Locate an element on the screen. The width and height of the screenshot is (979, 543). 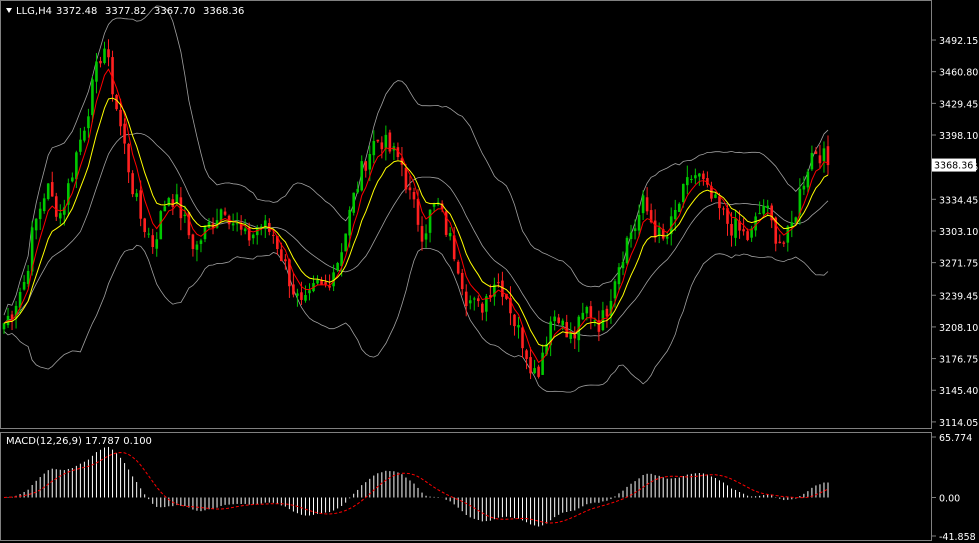
price-tick-label: 3176.75 is located at coordinates (958, 360).